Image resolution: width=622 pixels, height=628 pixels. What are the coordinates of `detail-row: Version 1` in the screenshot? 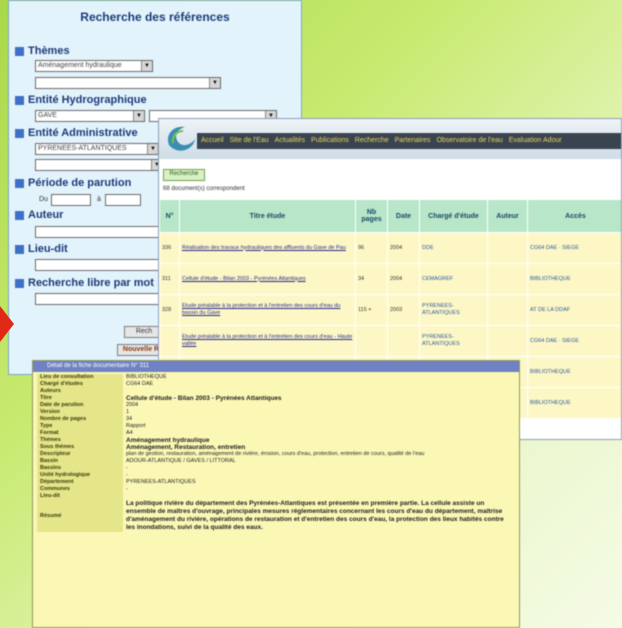 It's located at (276, 412).